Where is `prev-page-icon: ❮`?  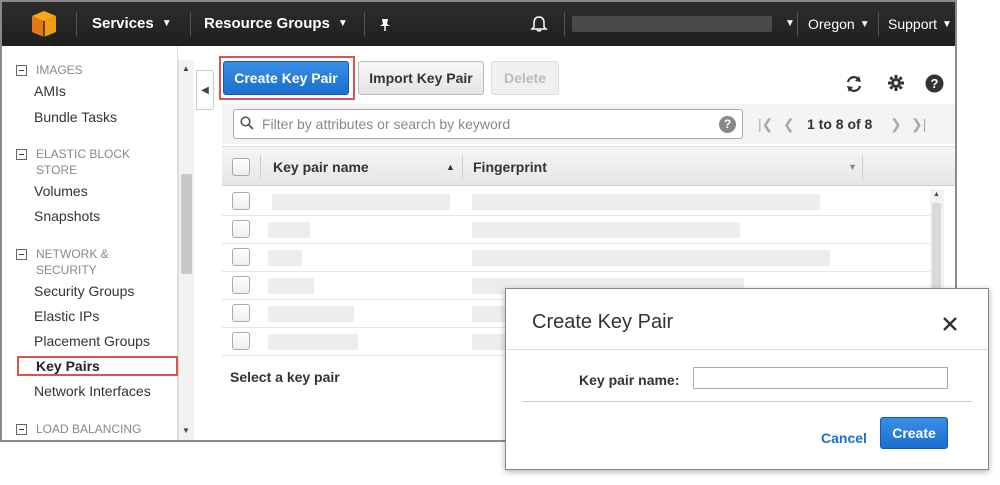
prev-page-icon: ❮ is located at coordinates (789, 124).